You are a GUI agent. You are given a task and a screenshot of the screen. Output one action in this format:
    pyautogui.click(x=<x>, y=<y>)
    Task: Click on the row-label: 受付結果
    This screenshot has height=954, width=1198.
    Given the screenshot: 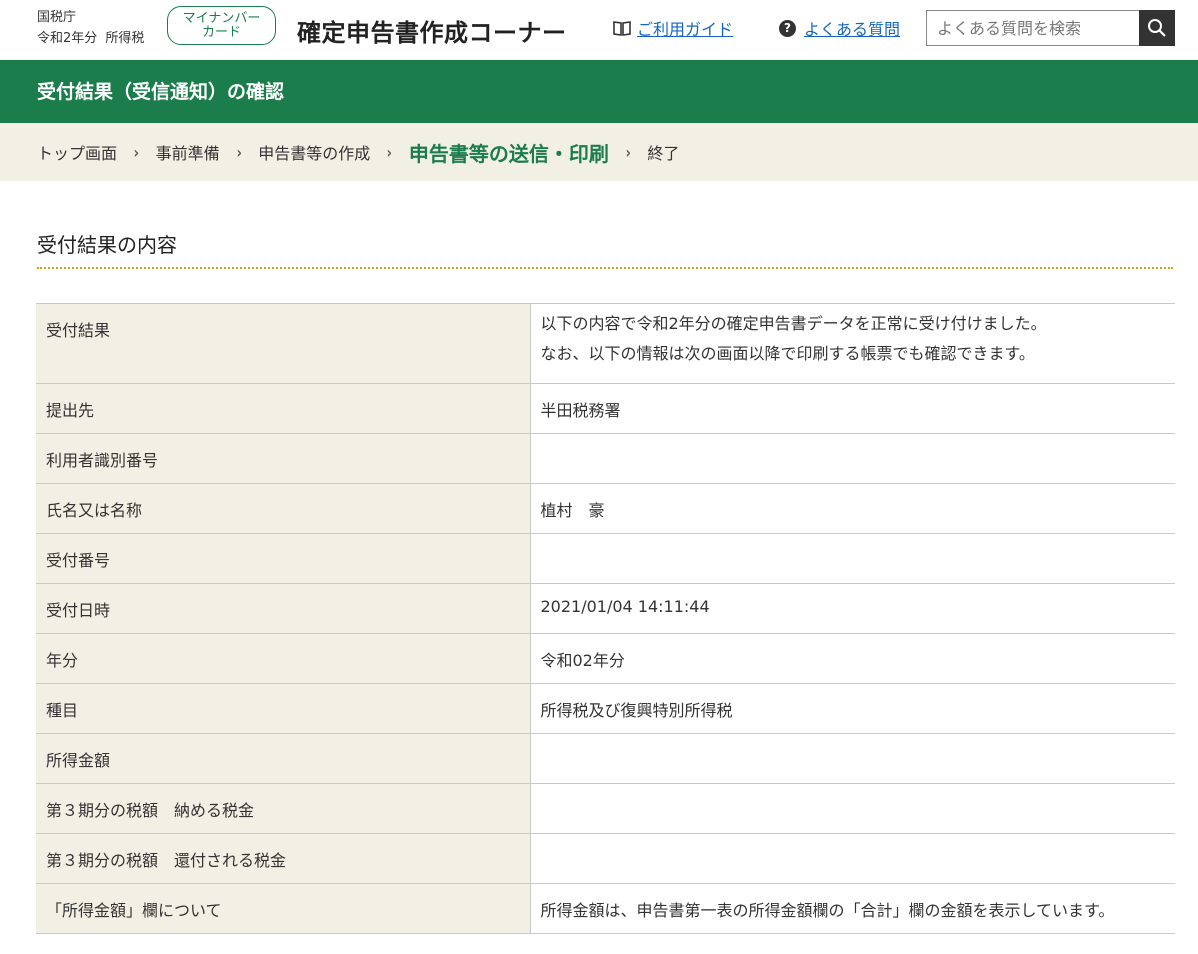 What is the action you would take?
    pyautogui.click(x=283, y=343)
    